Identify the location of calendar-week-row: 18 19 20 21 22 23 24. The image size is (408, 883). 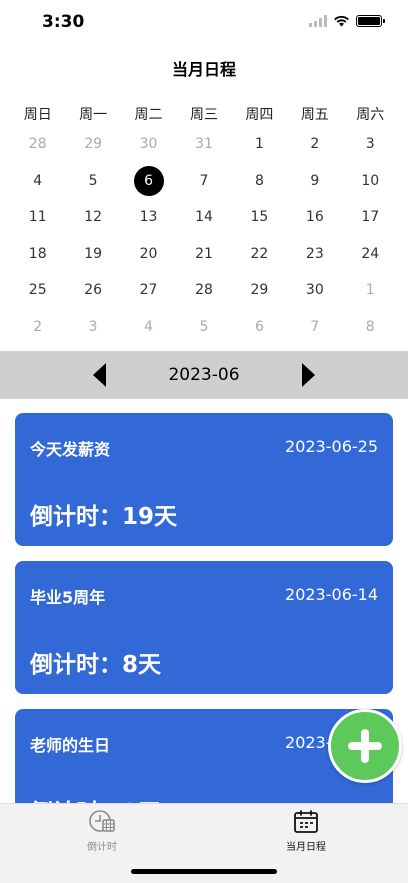
(204, 254).